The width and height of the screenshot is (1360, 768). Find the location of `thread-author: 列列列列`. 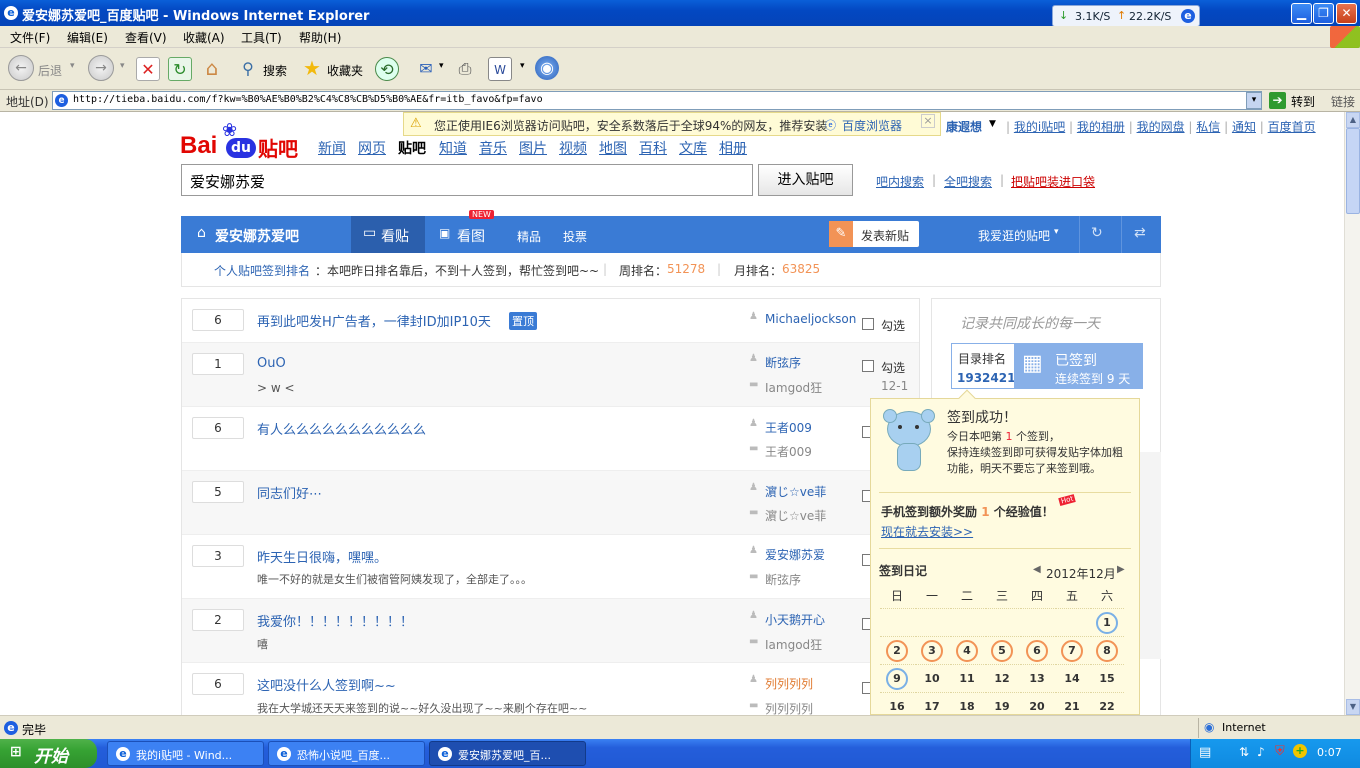

thread-author: 列列列列 is located at coordinates (789, 683).